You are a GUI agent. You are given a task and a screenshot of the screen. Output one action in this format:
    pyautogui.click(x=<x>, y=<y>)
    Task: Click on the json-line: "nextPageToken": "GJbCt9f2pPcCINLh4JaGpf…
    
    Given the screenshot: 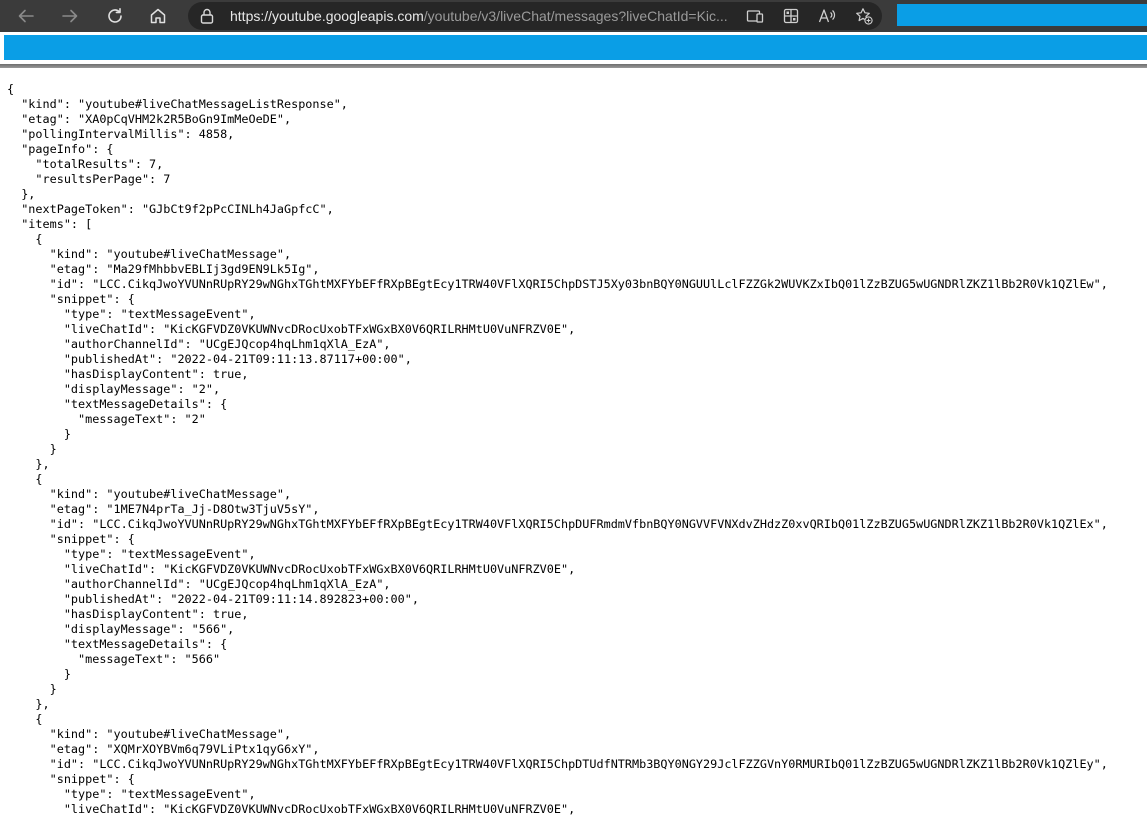 What is the action you would take?
    pyautogui.click(x=170, y=209)
    